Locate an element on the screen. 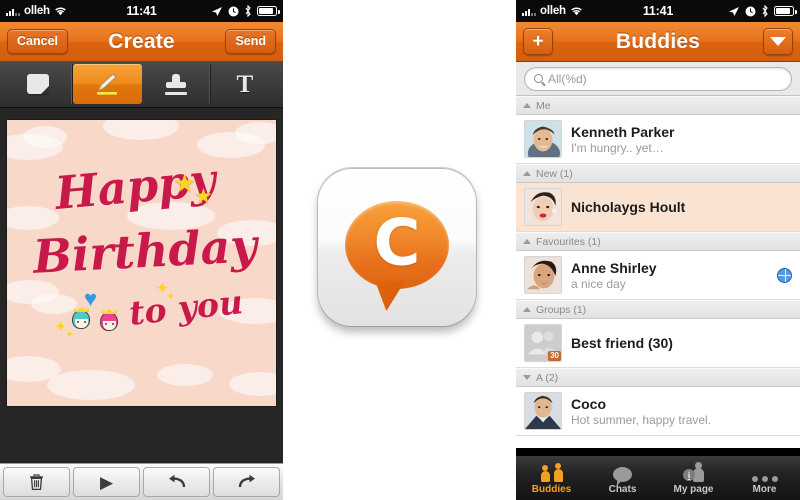 This screenshot has width=800, height=500. tab-label: My page is located at coordinates (693, 489).